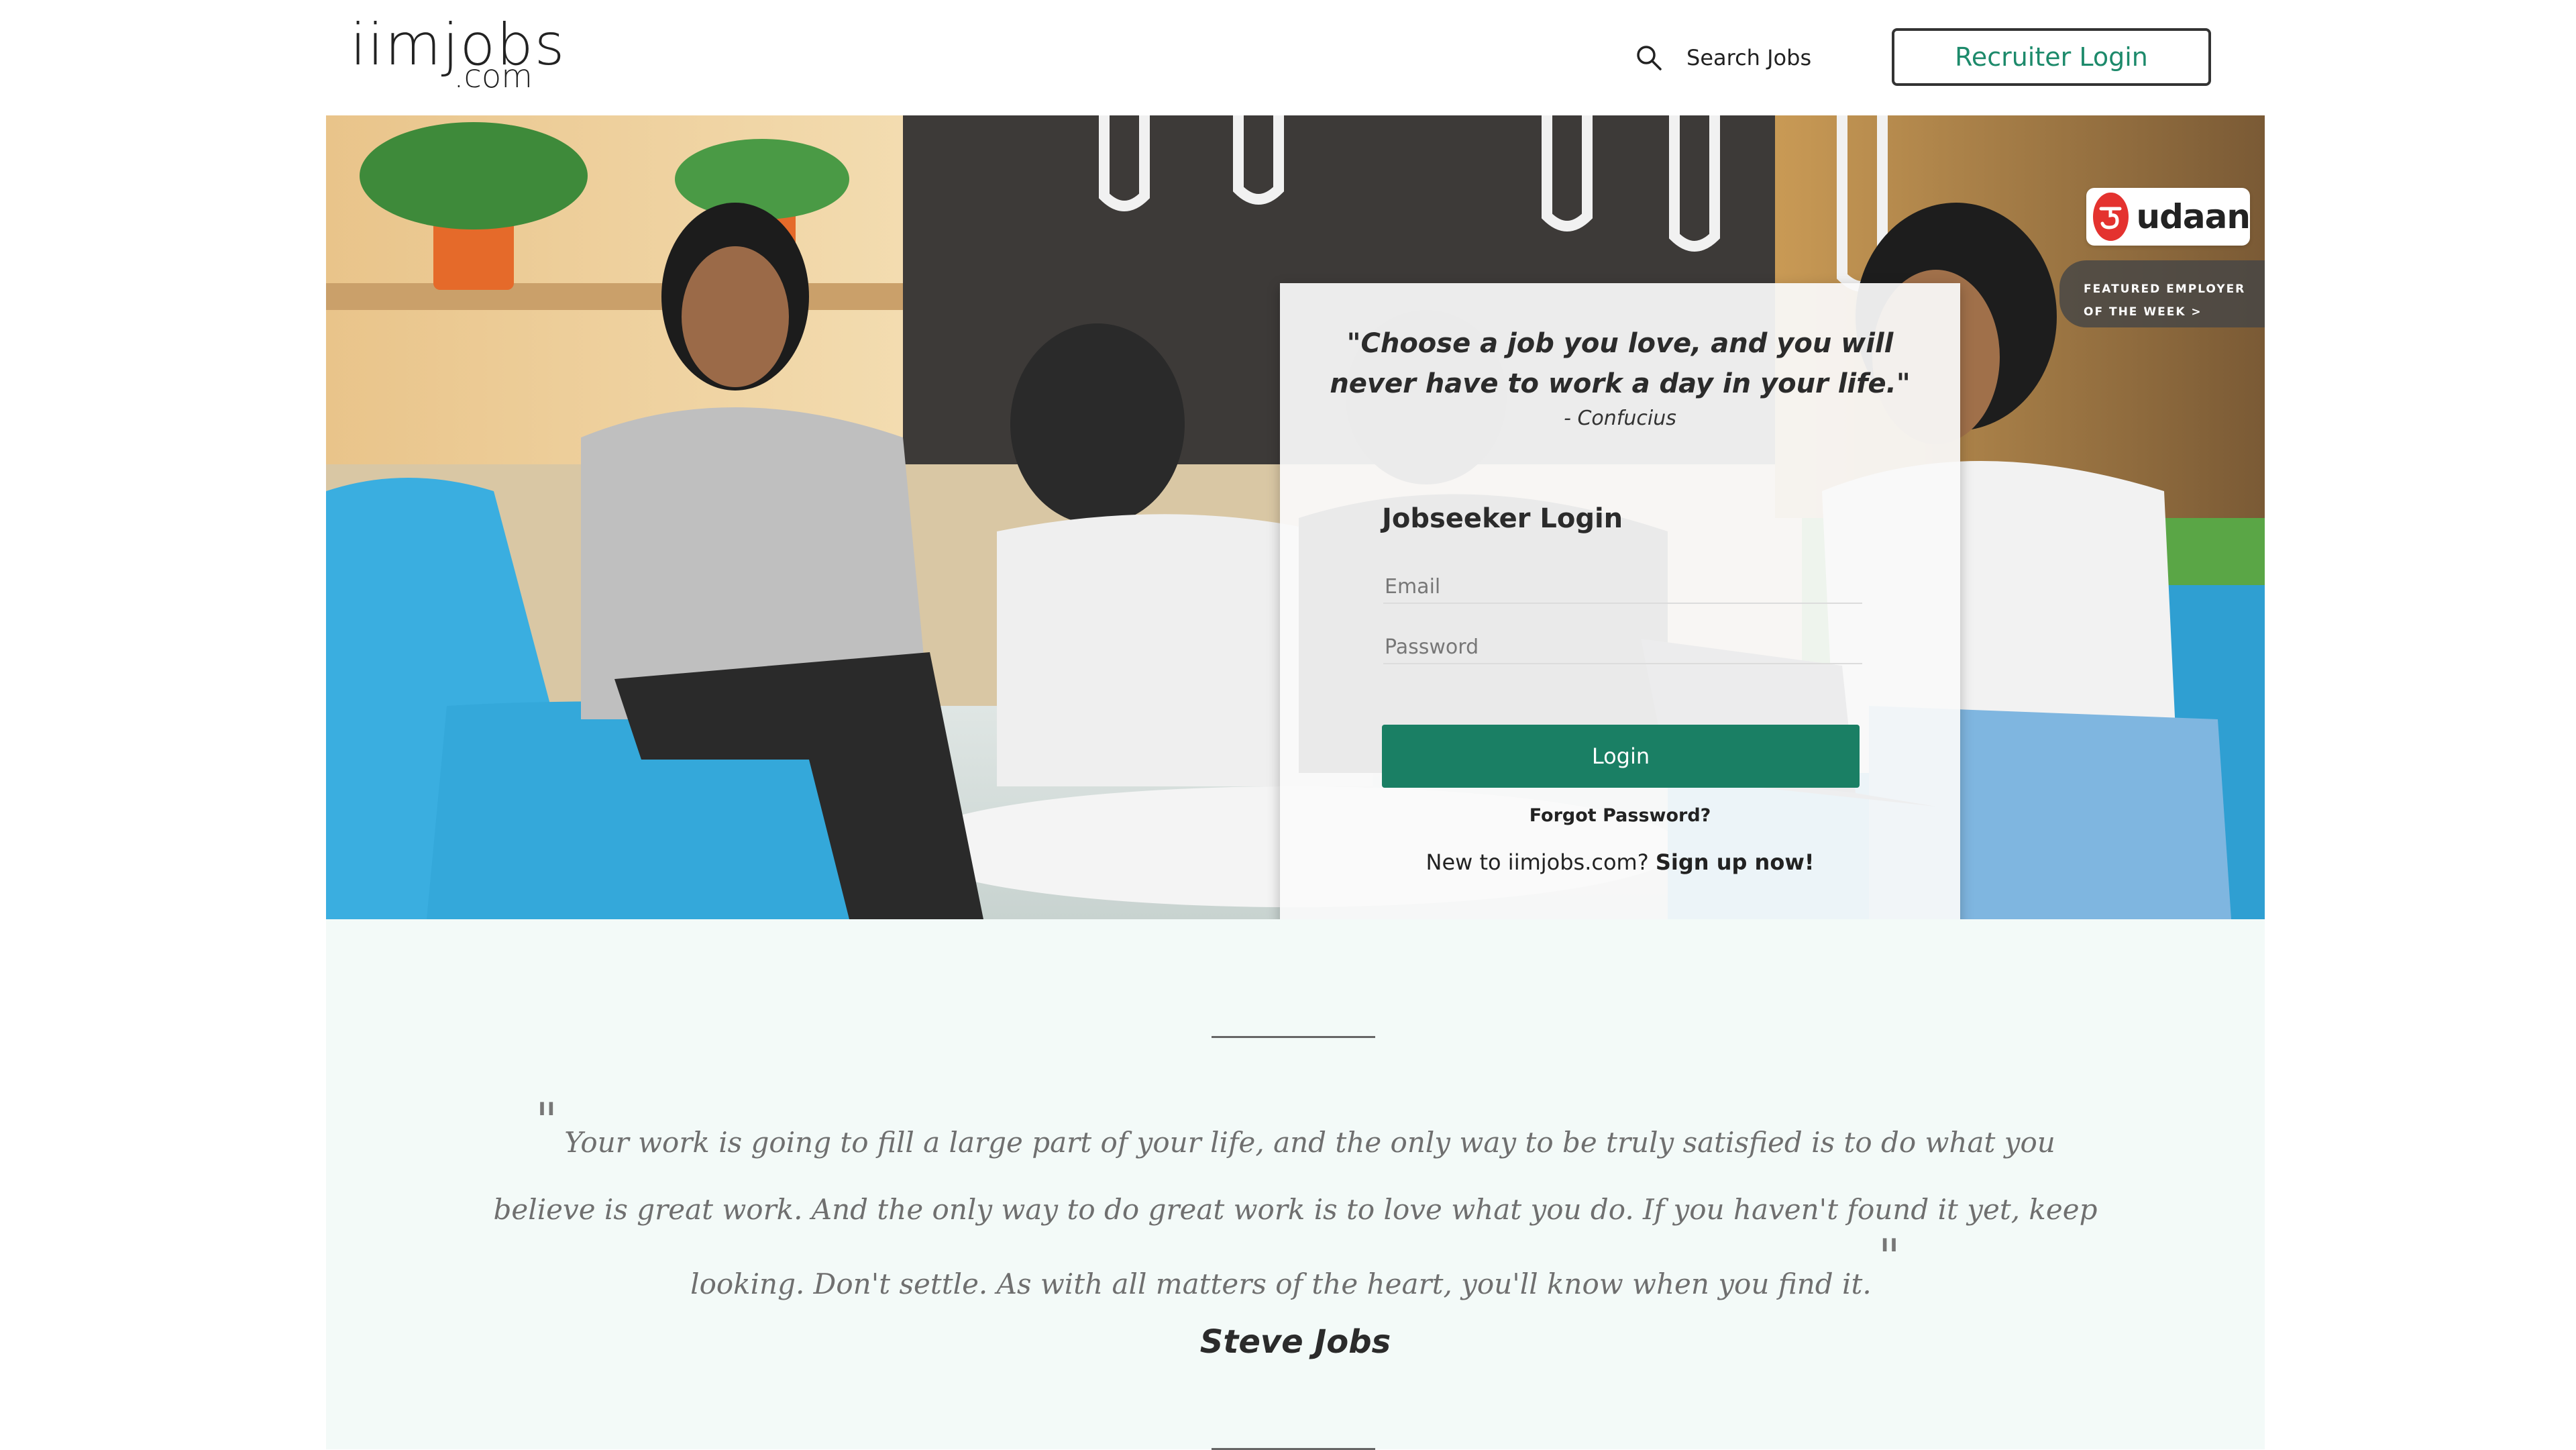 This screenshot has height=1450, width=2576. I want to click on signup-row: New to iimjobs.com? Sign up now!, so click(1620, 862).